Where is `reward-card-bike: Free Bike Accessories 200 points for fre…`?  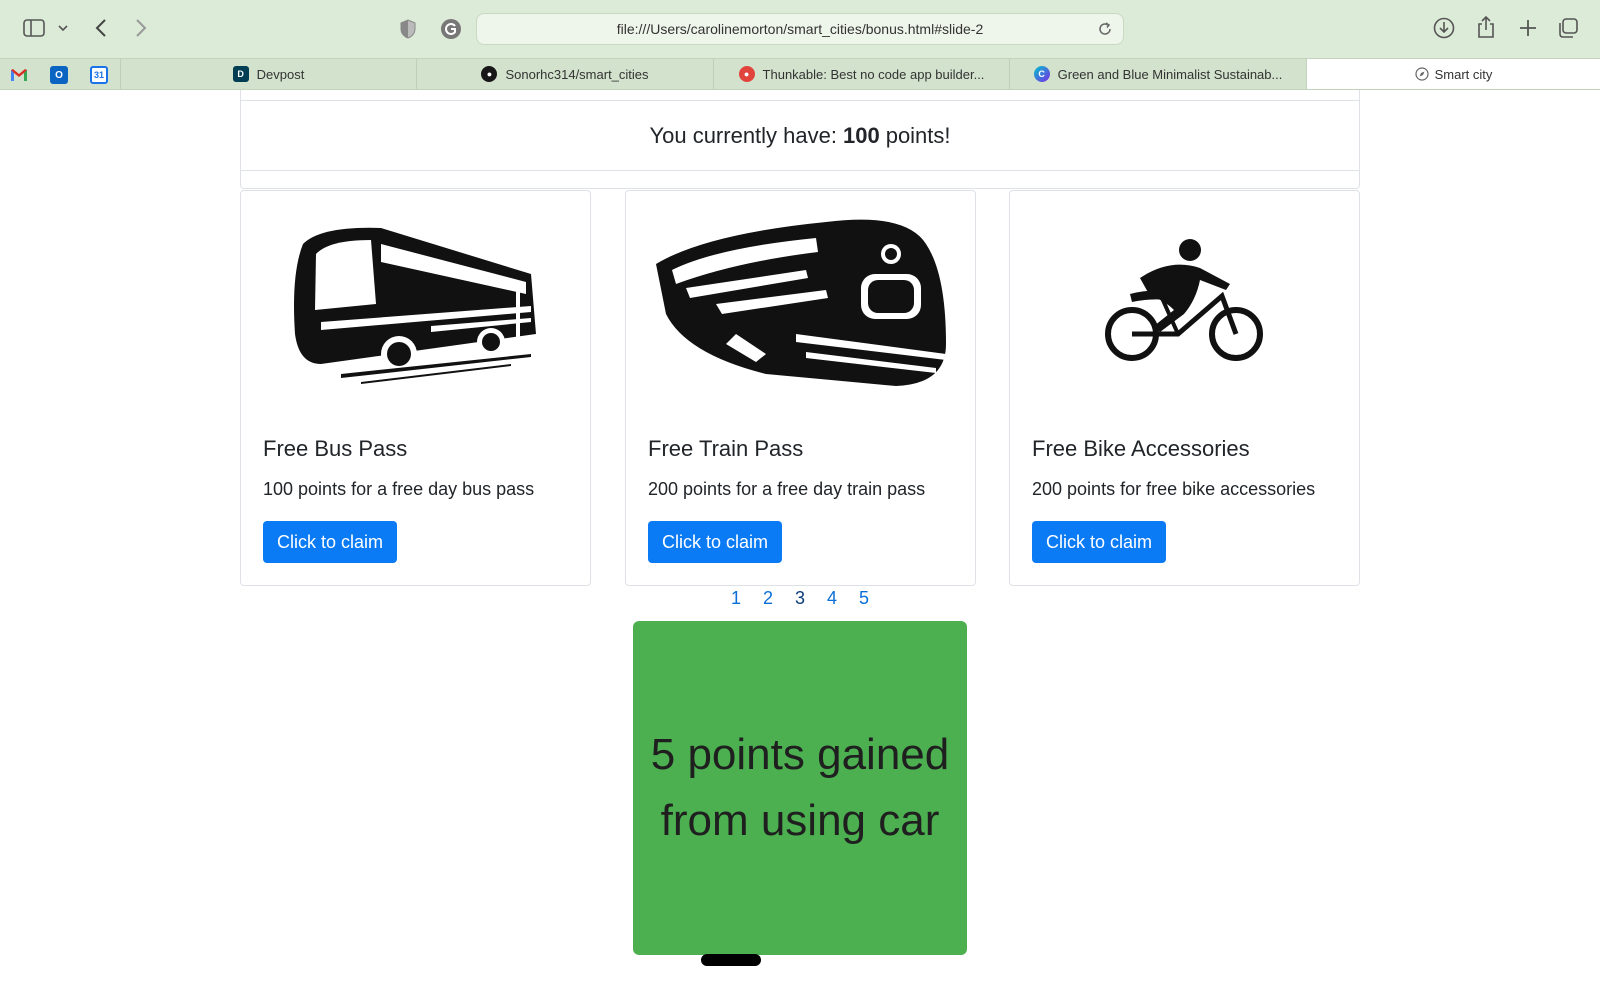
reward-card-bike: Free Bike Accessories 200 points for fre… is located at coordinates (1184, 388).